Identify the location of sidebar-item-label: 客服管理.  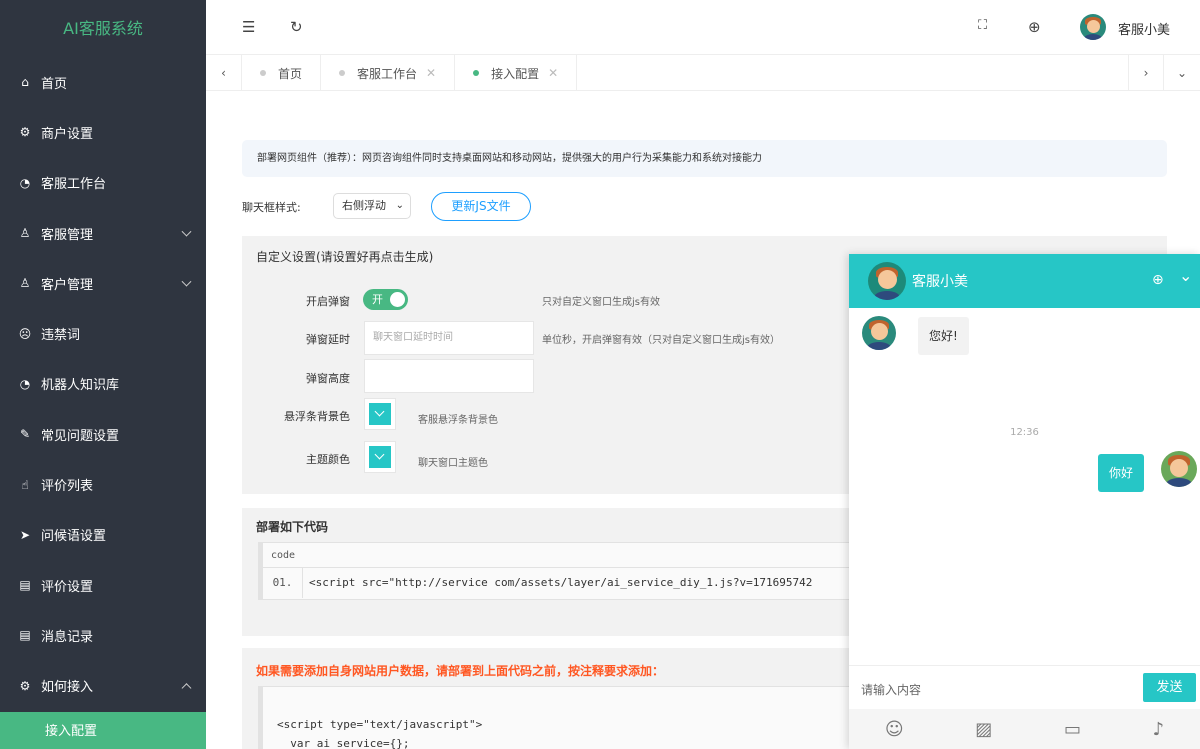
(67, 235).